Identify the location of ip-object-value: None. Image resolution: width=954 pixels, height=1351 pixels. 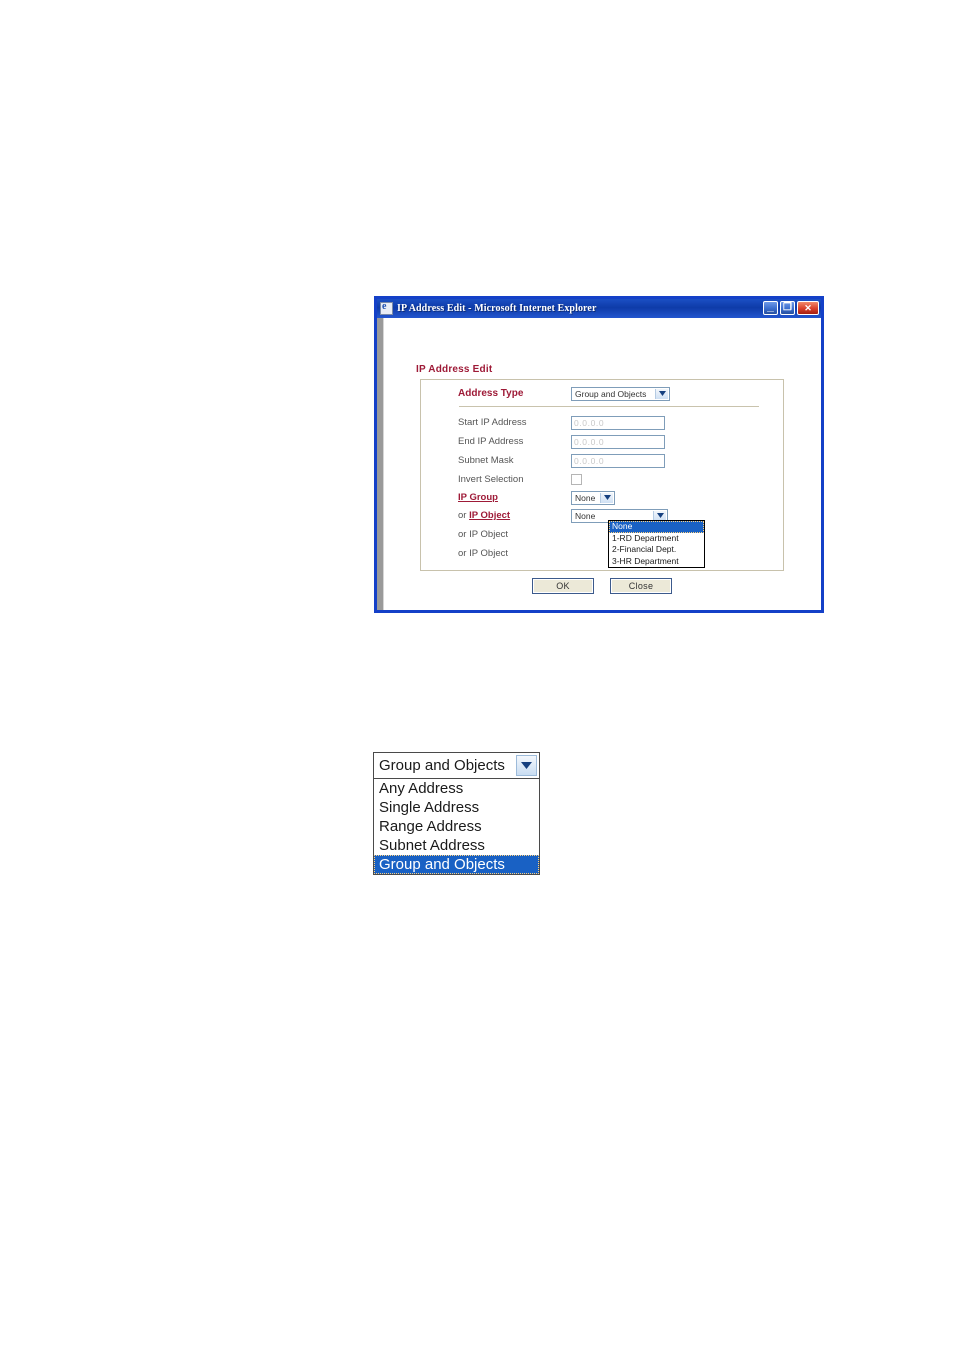
(585, 515).